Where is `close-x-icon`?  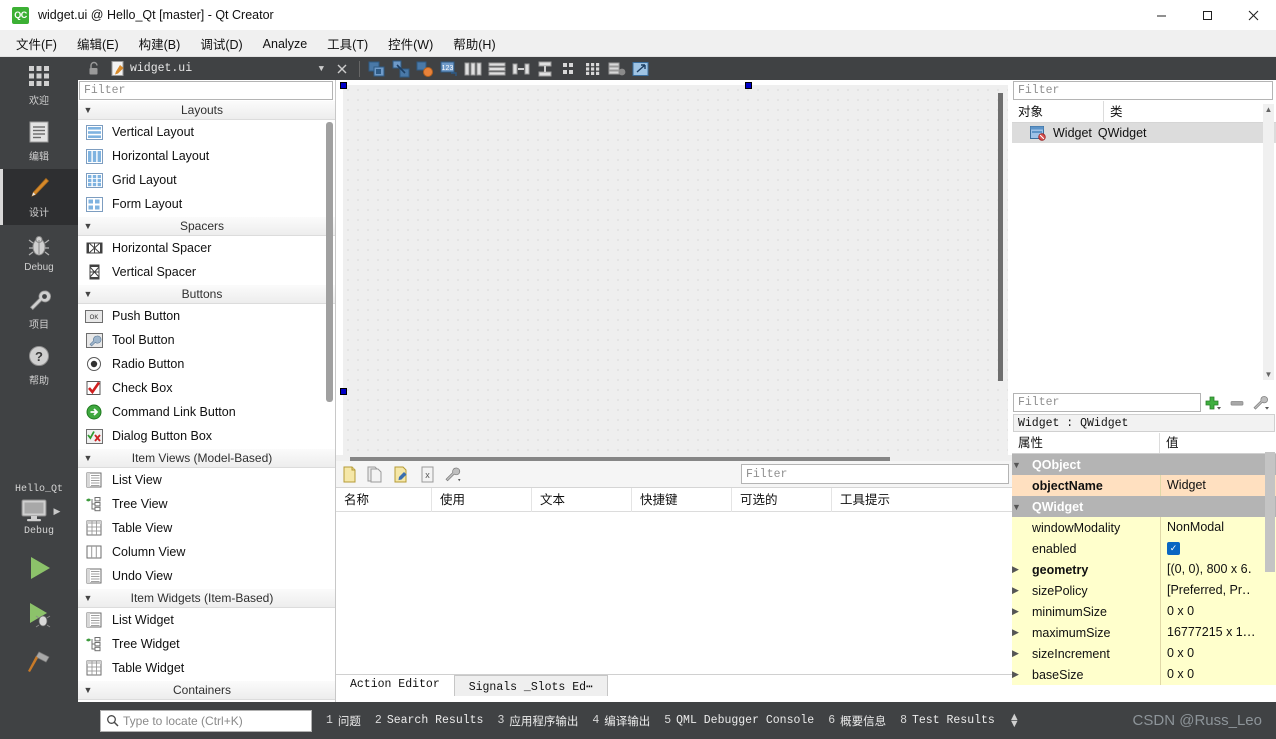
close-x-icon is located at coordinates (342, 69).